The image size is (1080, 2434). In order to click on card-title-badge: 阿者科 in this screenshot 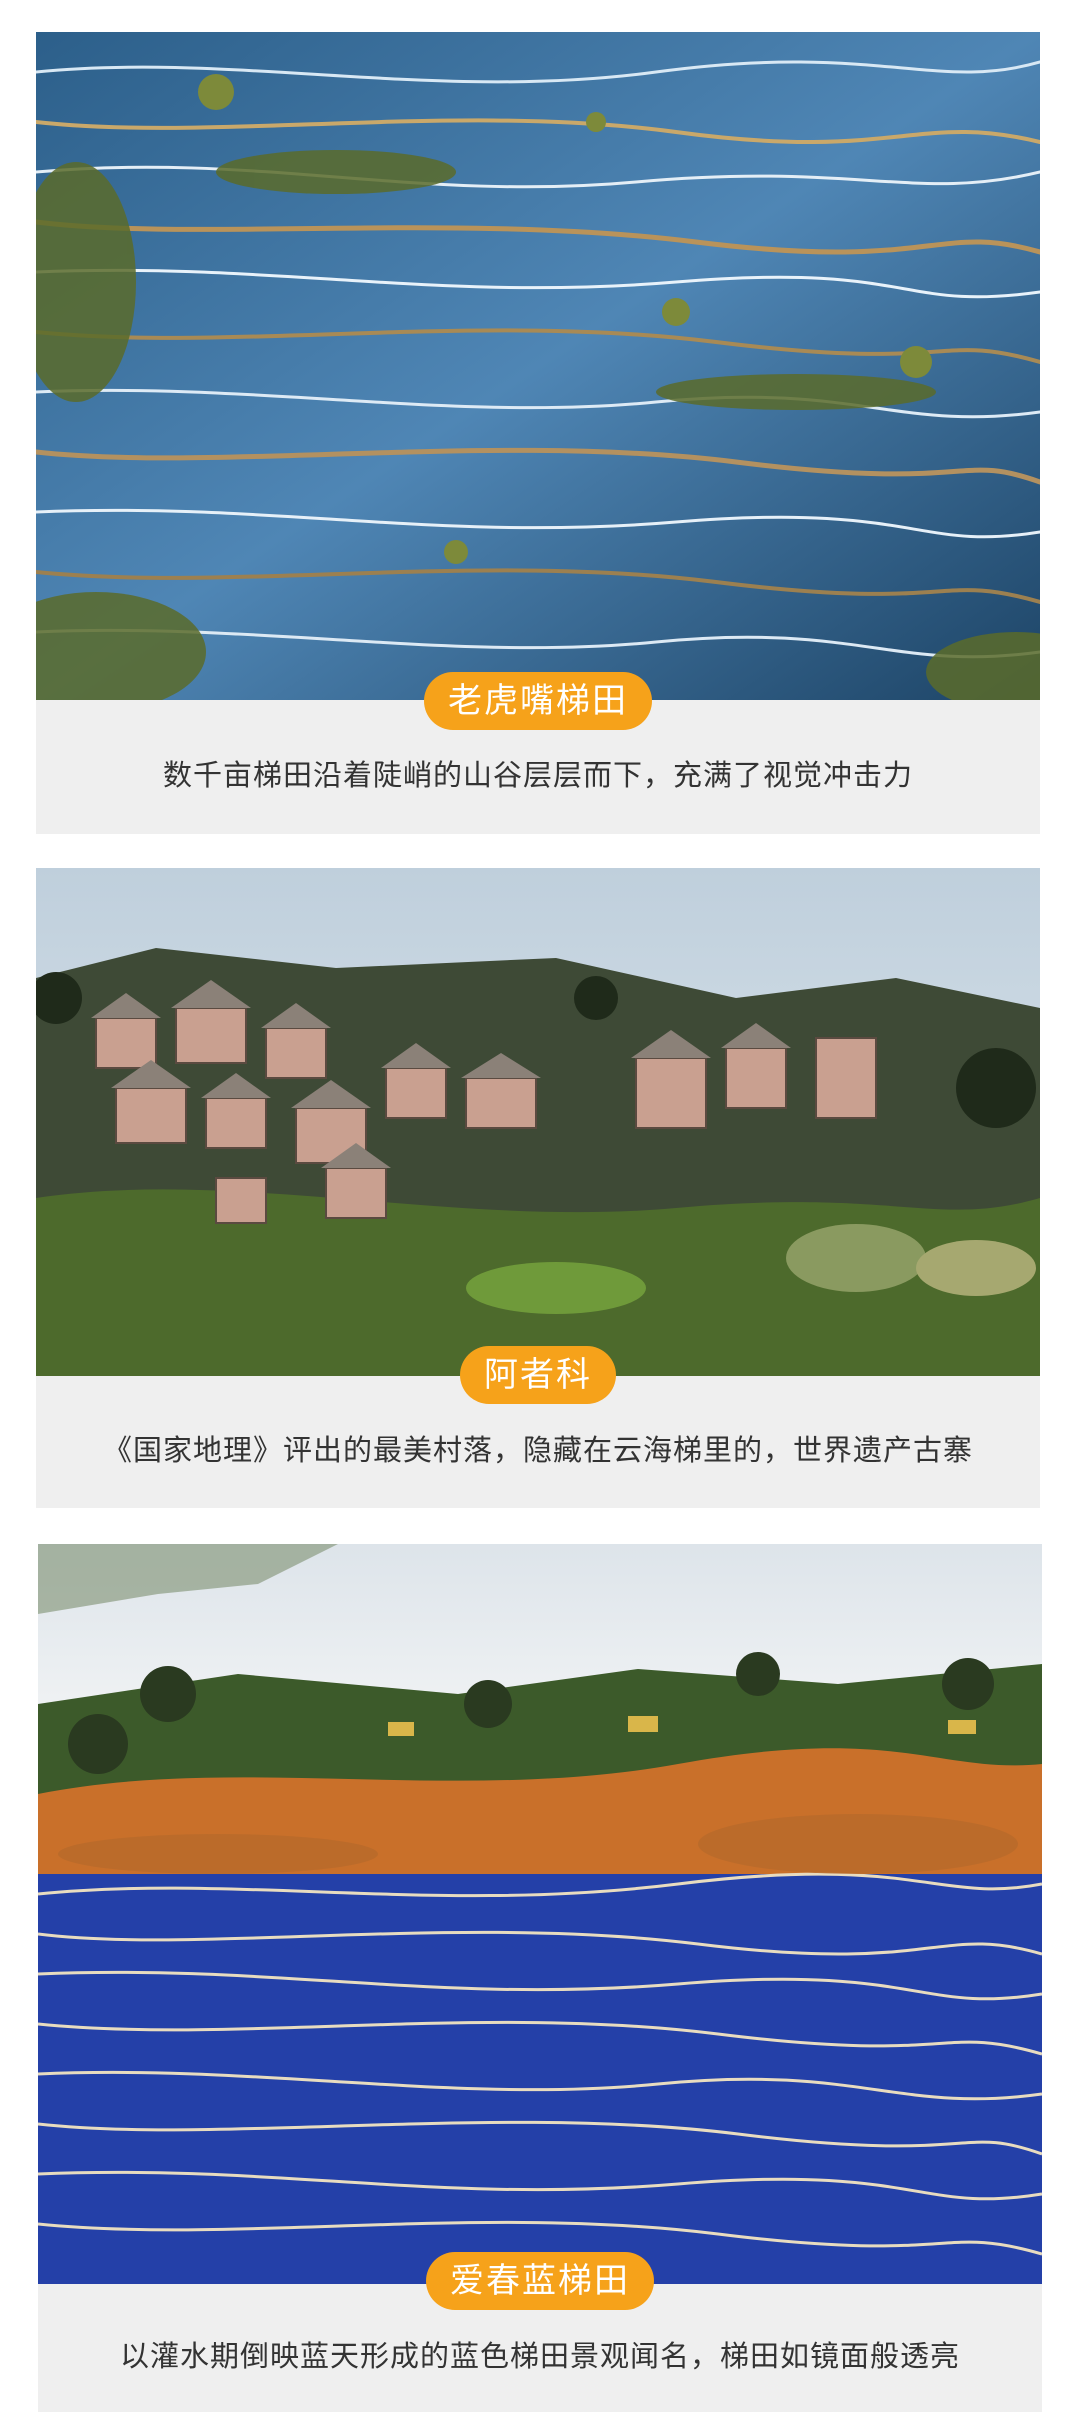, I will do `click(538, 1375)`.